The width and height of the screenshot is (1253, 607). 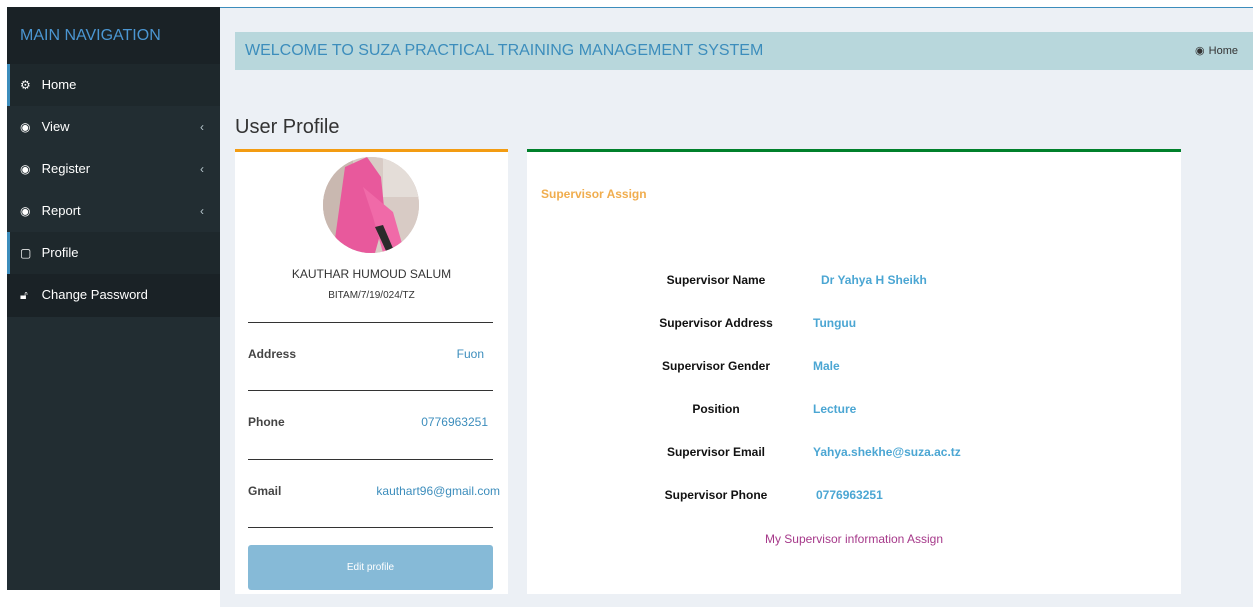 What do you see at coordinates (716, 495) in the screenshot?
I see `supervisor-phone-label: Supervisor Phone` at bounding box center [716, 495].